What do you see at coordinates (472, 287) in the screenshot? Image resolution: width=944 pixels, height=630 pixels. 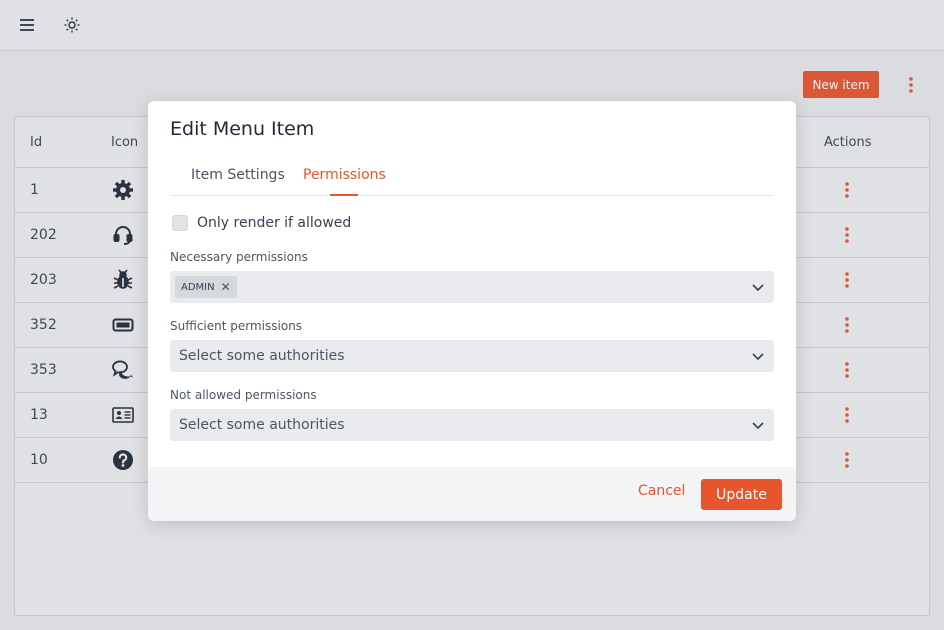 I see `necessary-permissions-select: ADMIN ✕` at bounding box center [472, 287].